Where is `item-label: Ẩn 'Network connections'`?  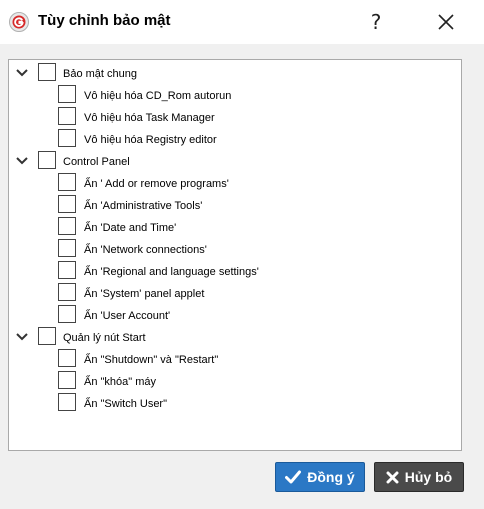
item-label: Ẩn 'Network connections' is located at coordinates (145, 250).